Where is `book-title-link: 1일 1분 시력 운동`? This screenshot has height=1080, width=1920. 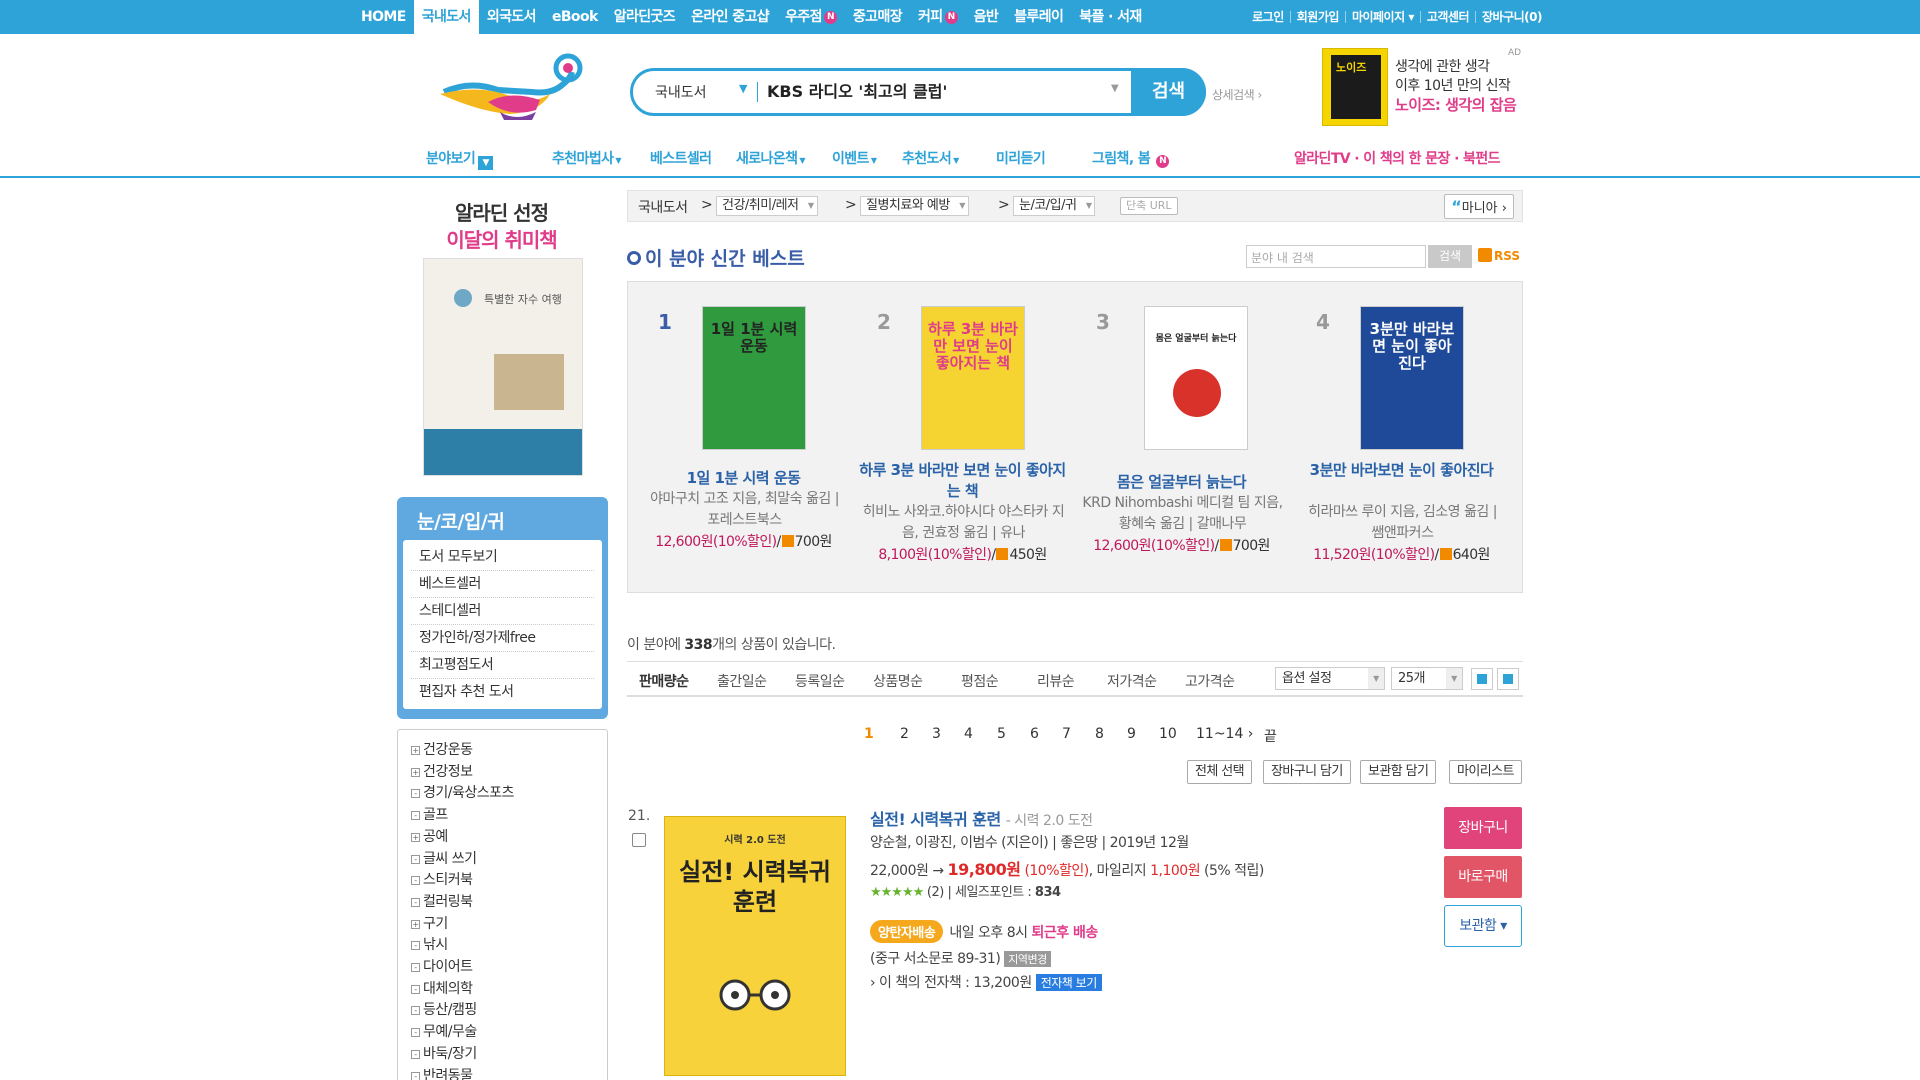
book-title-link: 1일 1분 시력 운동 is located at coordinates (743, 478).